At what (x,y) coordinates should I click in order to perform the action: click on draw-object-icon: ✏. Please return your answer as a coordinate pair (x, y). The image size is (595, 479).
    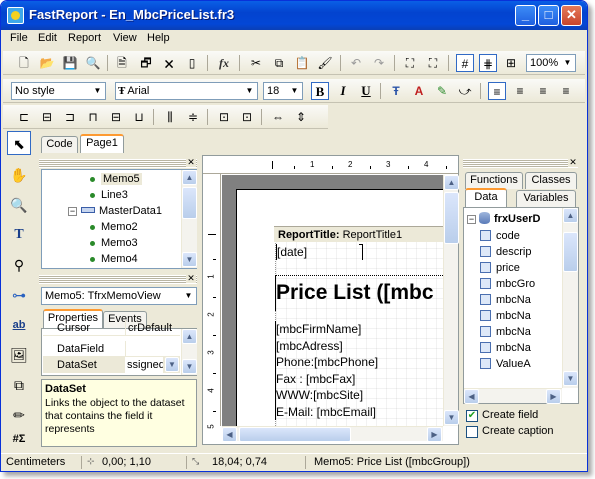
    Looking at the image, I should click on (19, 415).